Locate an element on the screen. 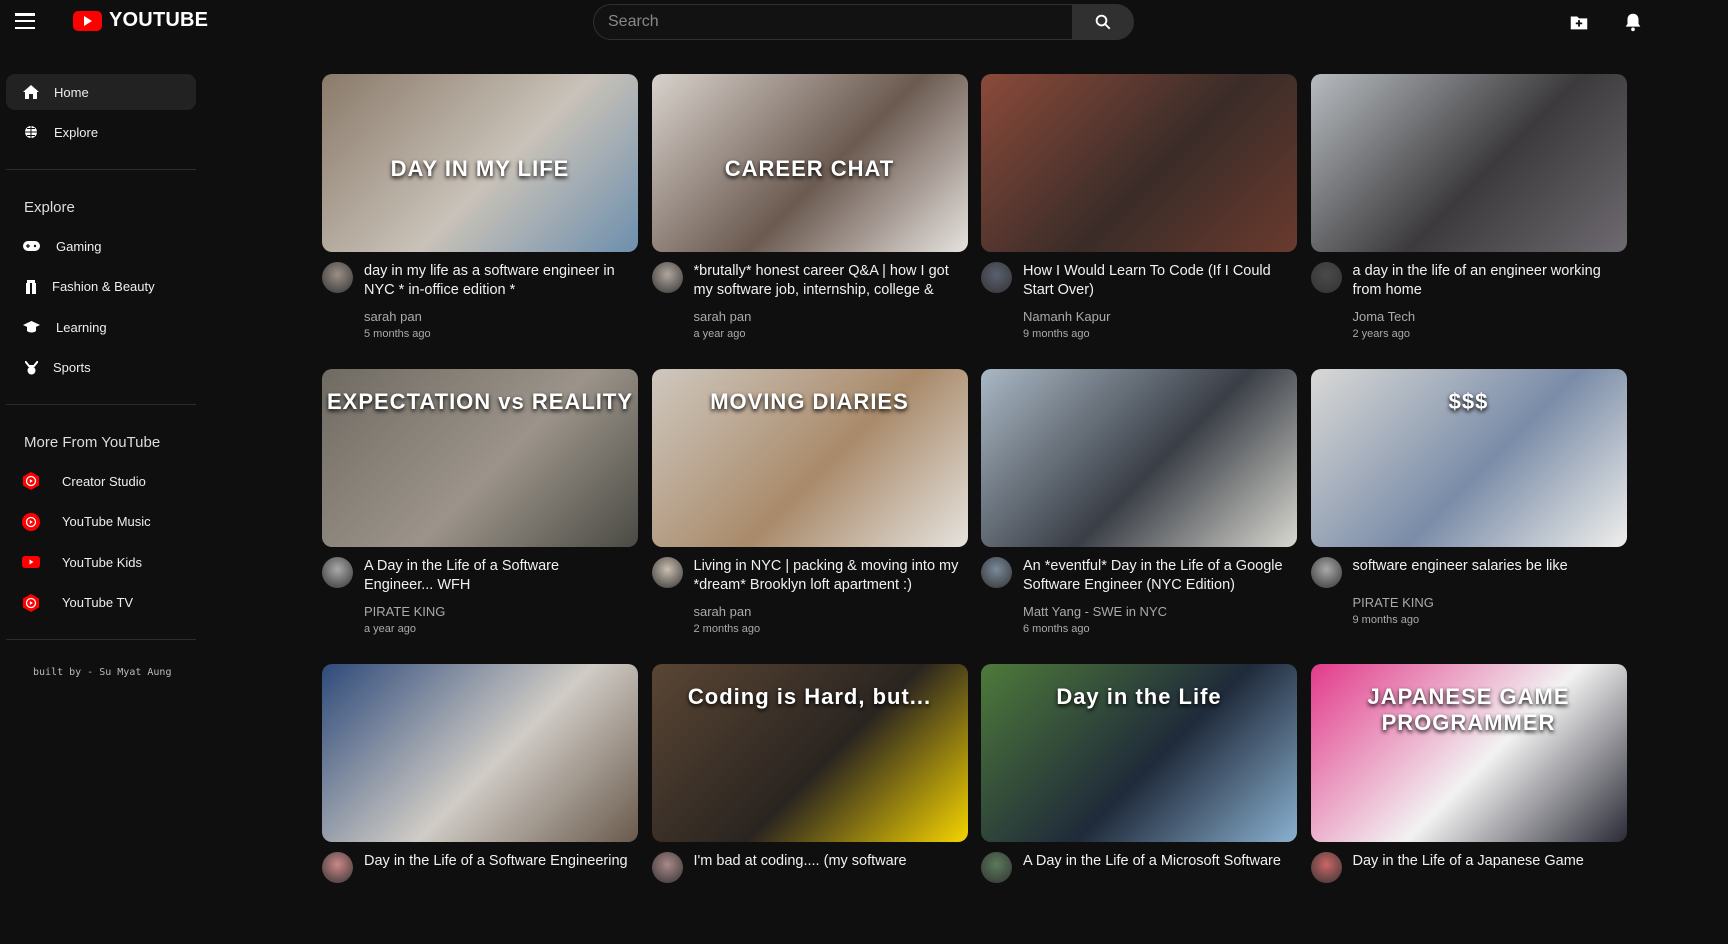  logo-text: YOUTUBE is located at coordinates (159, 20).